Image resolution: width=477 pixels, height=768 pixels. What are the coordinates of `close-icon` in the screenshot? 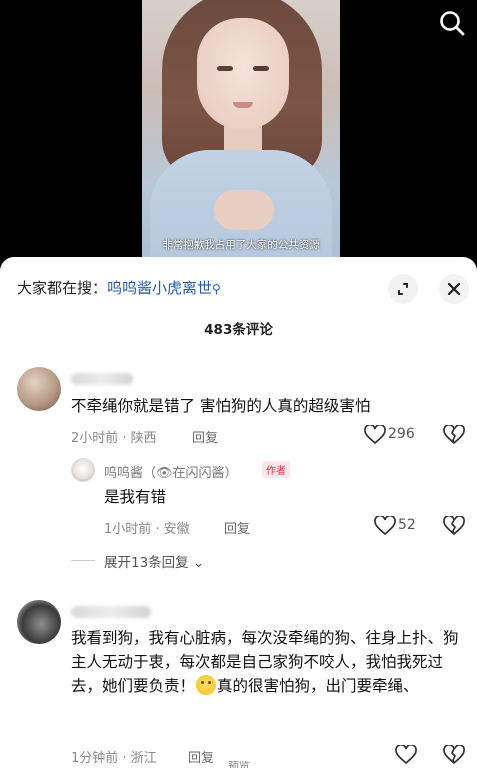 It's located at (454, 289).